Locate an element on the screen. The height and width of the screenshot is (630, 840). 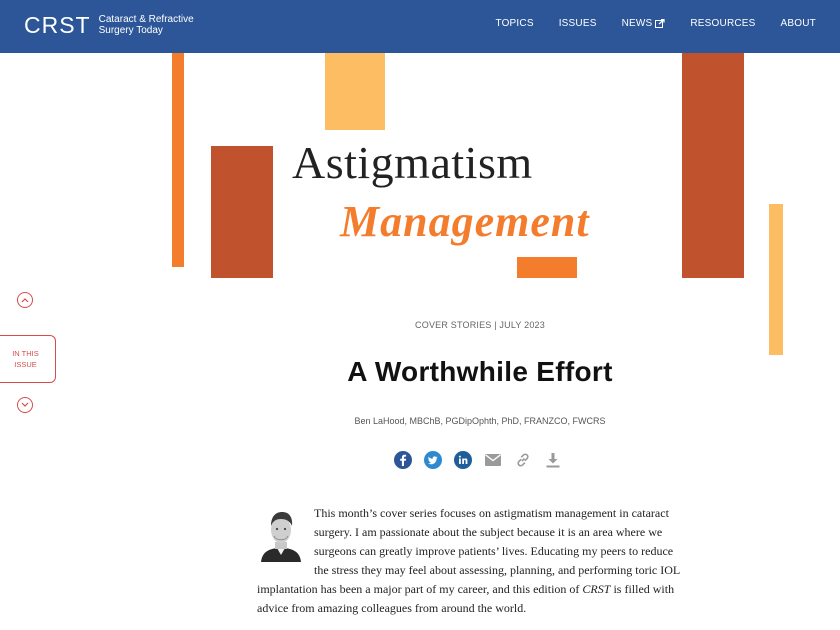
nav-topics-label: TOPICS is located at coordinates (514, 23).